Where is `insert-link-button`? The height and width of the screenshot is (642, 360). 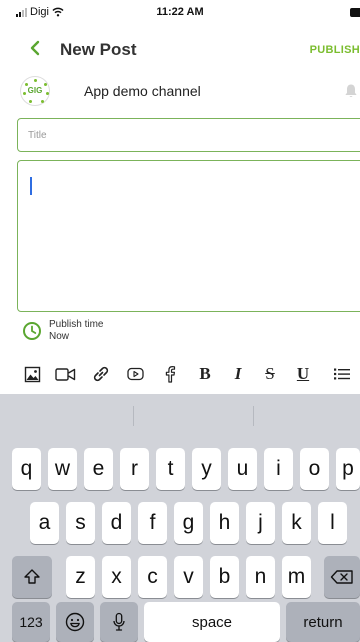
insert-link-button is located at coordinates (101, 374).